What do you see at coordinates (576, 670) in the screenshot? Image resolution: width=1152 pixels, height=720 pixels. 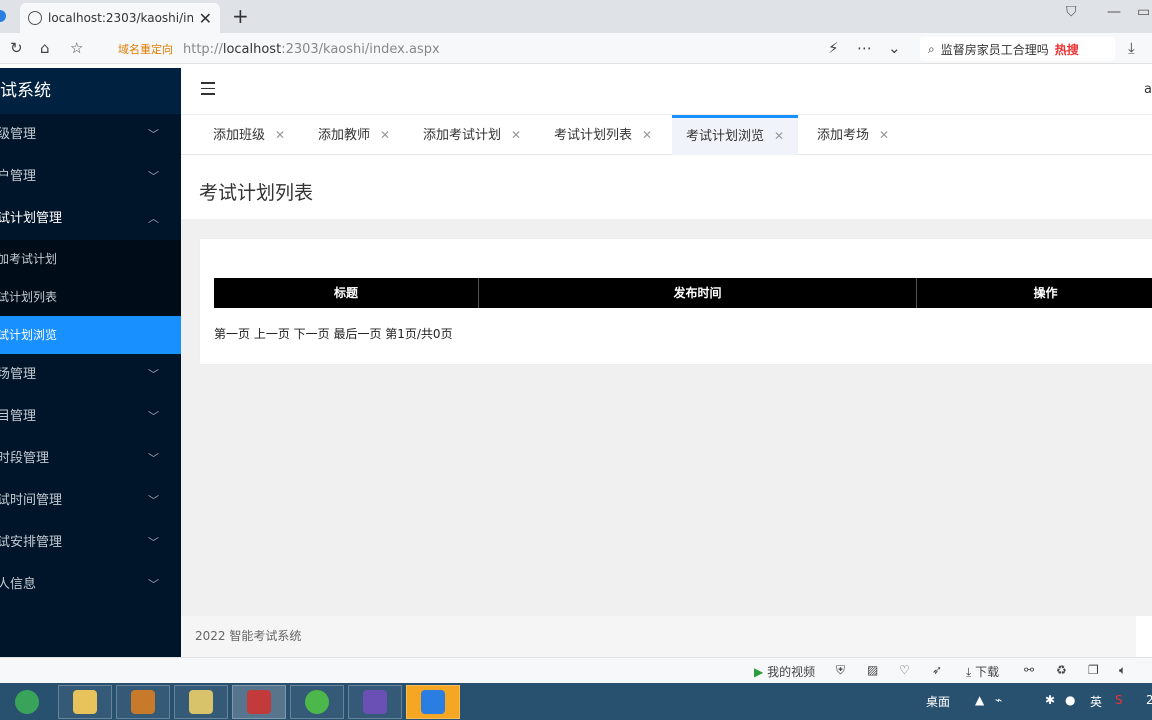 I see `browser-status-bar: ▶ 我的视频 ⛨ ▨ ♡ ➶ ⤓ 下载 ⚯ ♻ ❐ 🔈︎` at bounding box center [576, 670].